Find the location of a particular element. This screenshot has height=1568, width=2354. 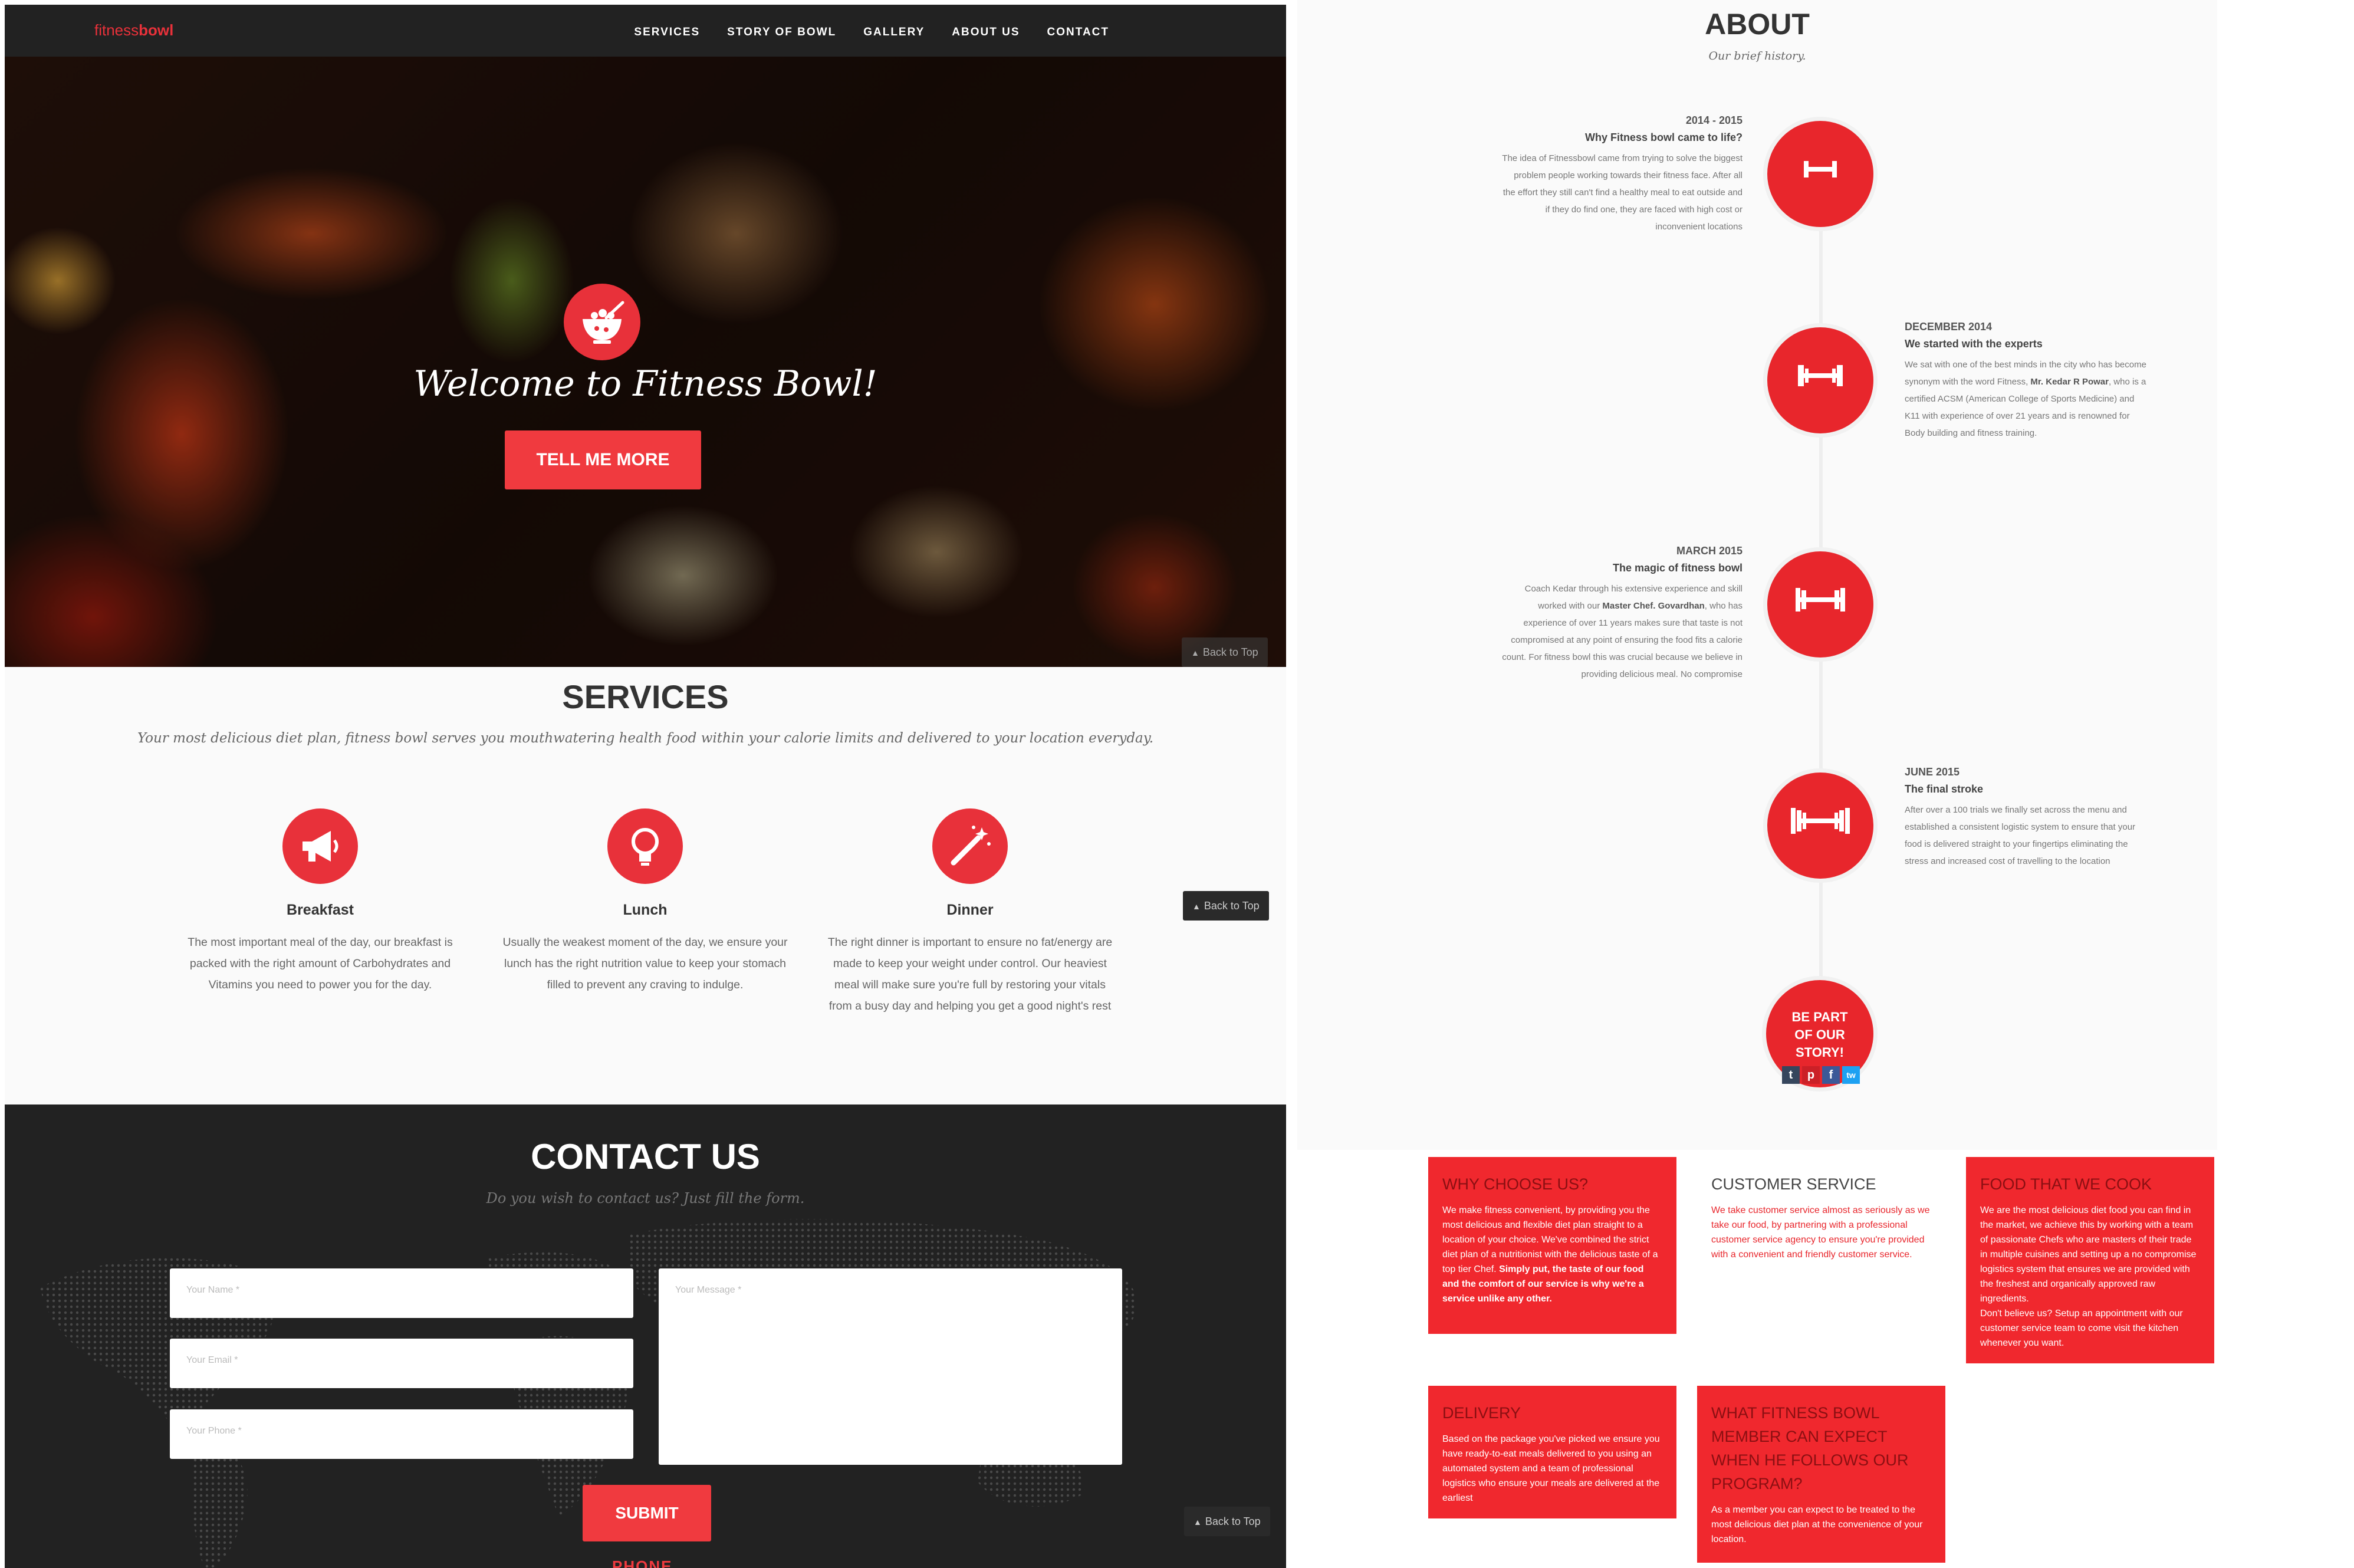

nav-about-us: ABOUT US is located at coordinates (986, 32).